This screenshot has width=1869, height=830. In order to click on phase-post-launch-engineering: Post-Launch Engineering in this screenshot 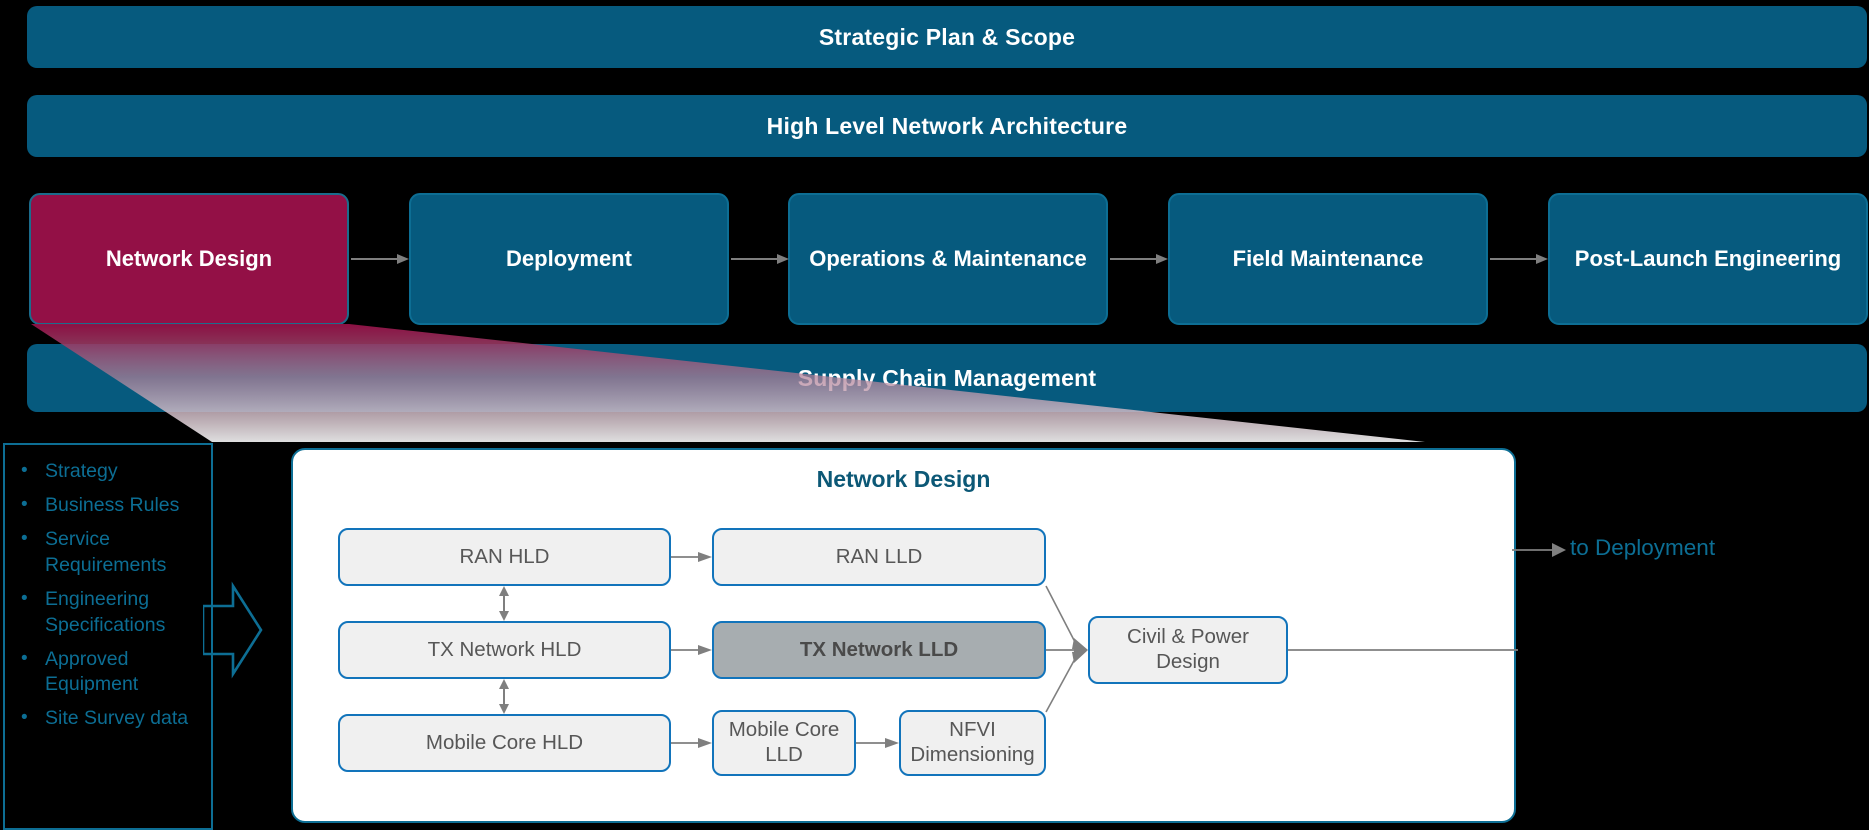, I will do `click(1708, 259)`.